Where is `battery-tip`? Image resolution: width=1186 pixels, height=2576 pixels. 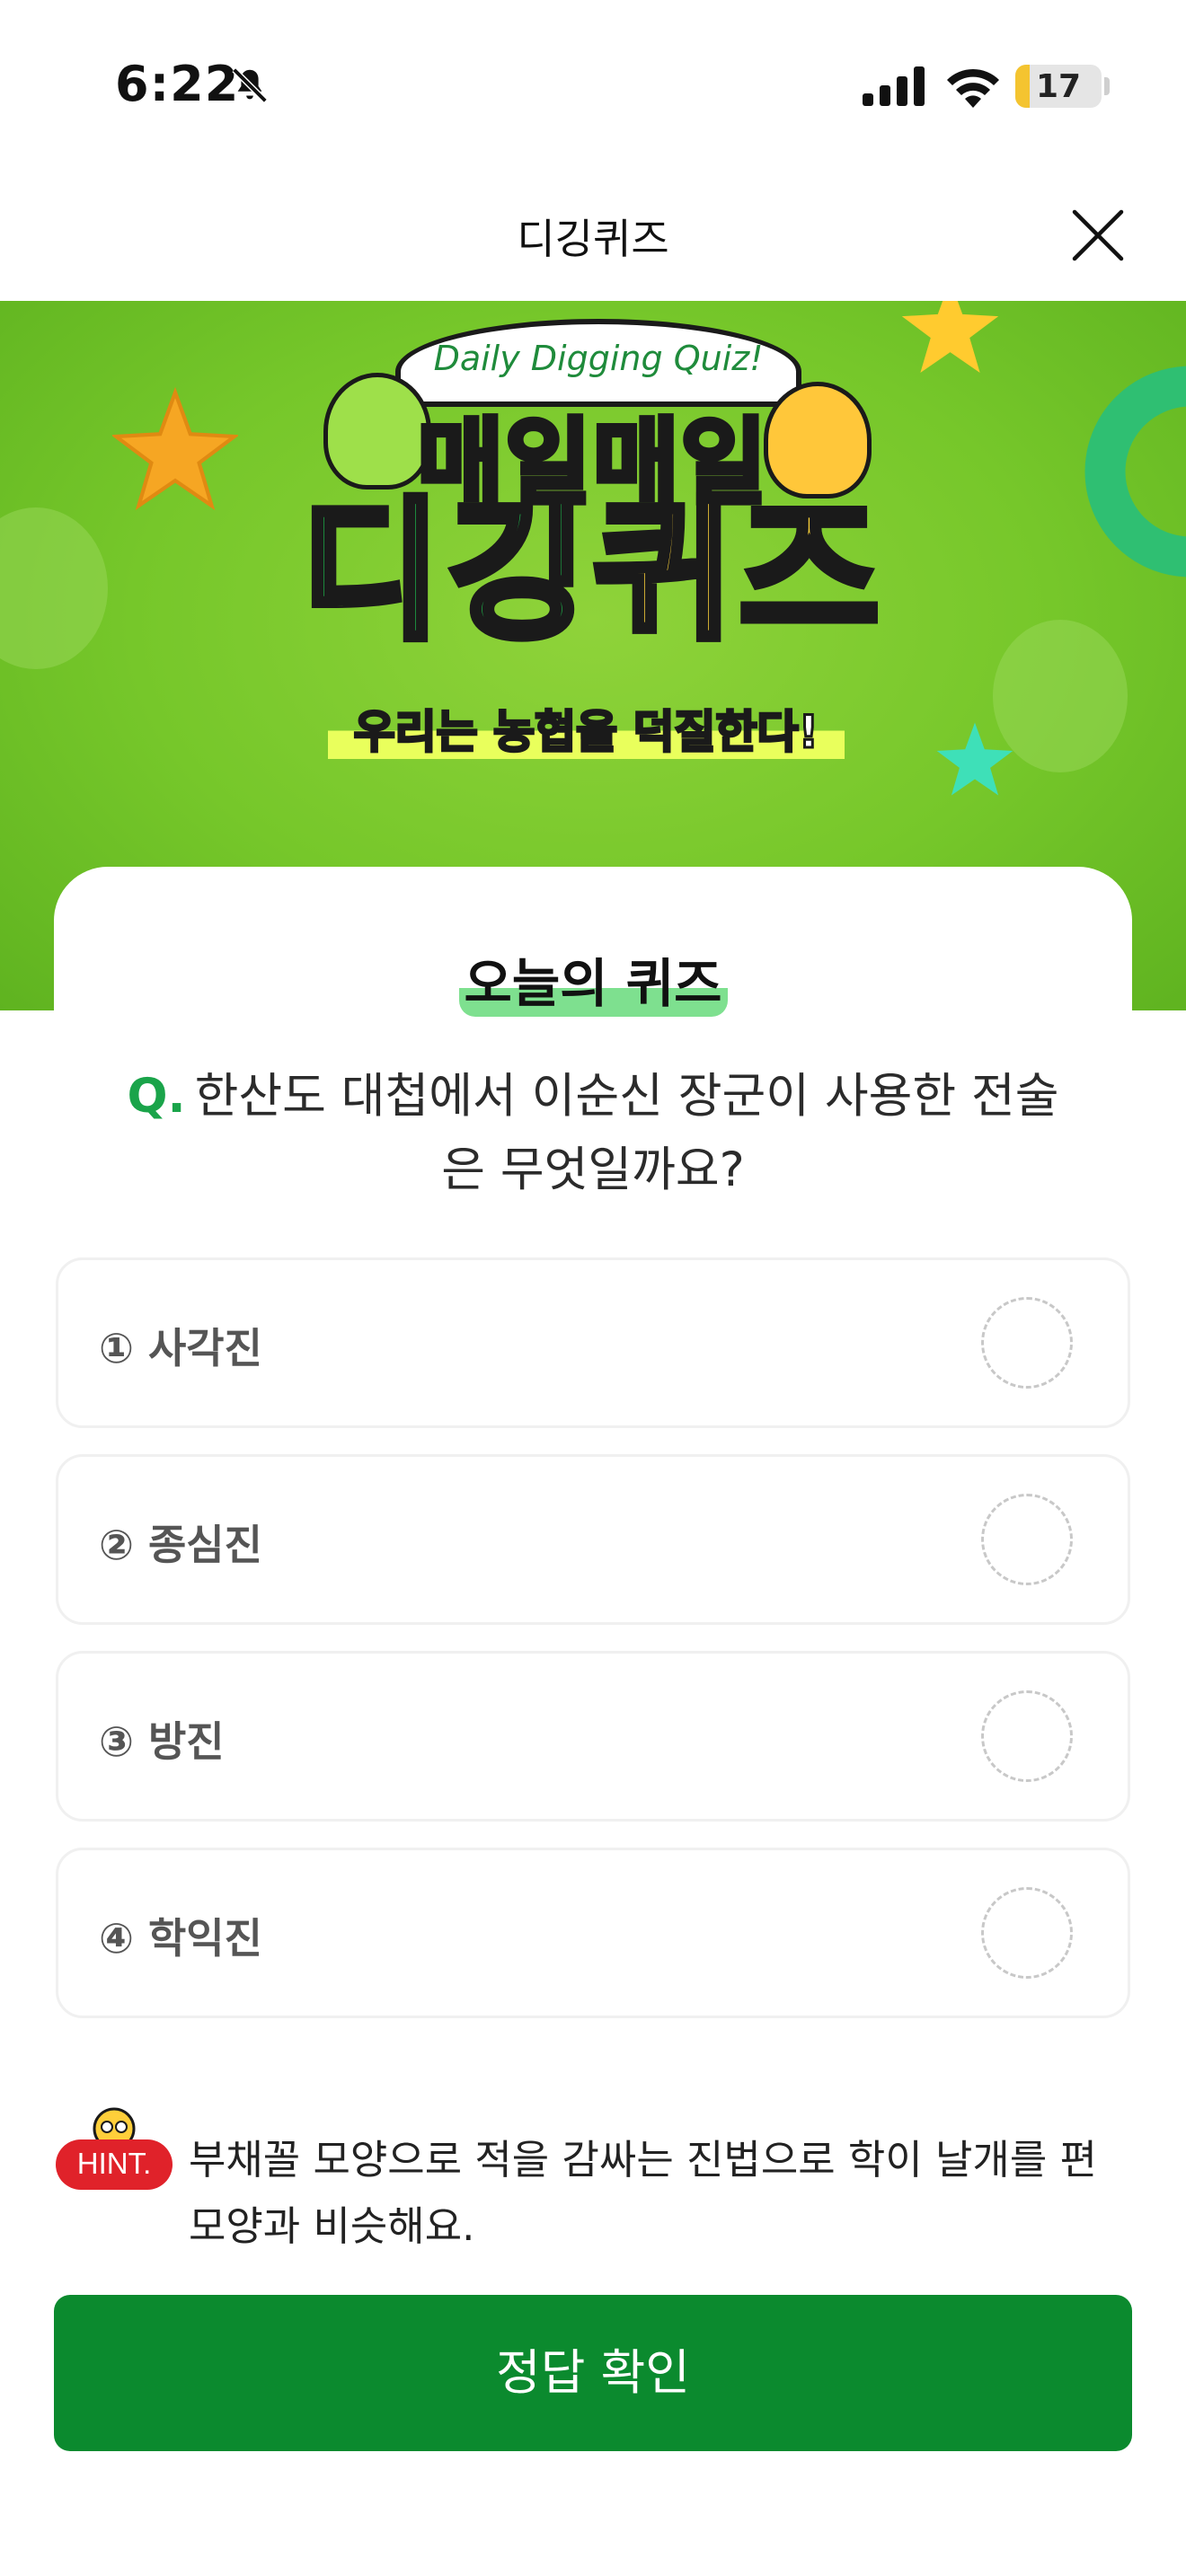 battery-tip is located at coordinates (1107, 86).